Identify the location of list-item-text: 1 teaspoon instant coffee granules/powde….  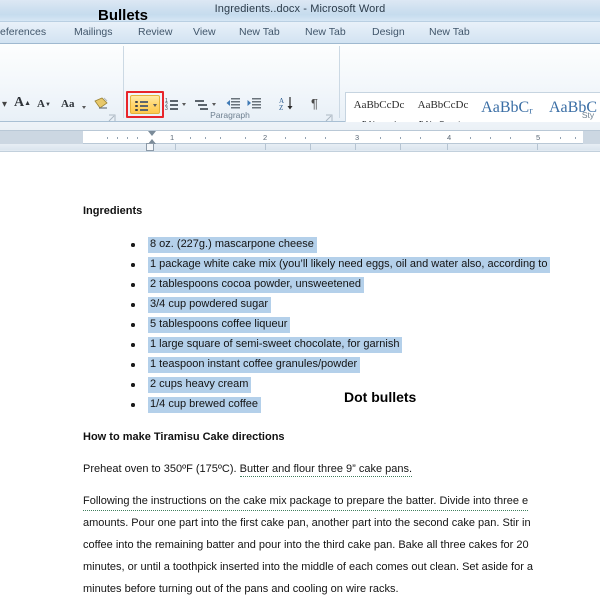
(254, 365).